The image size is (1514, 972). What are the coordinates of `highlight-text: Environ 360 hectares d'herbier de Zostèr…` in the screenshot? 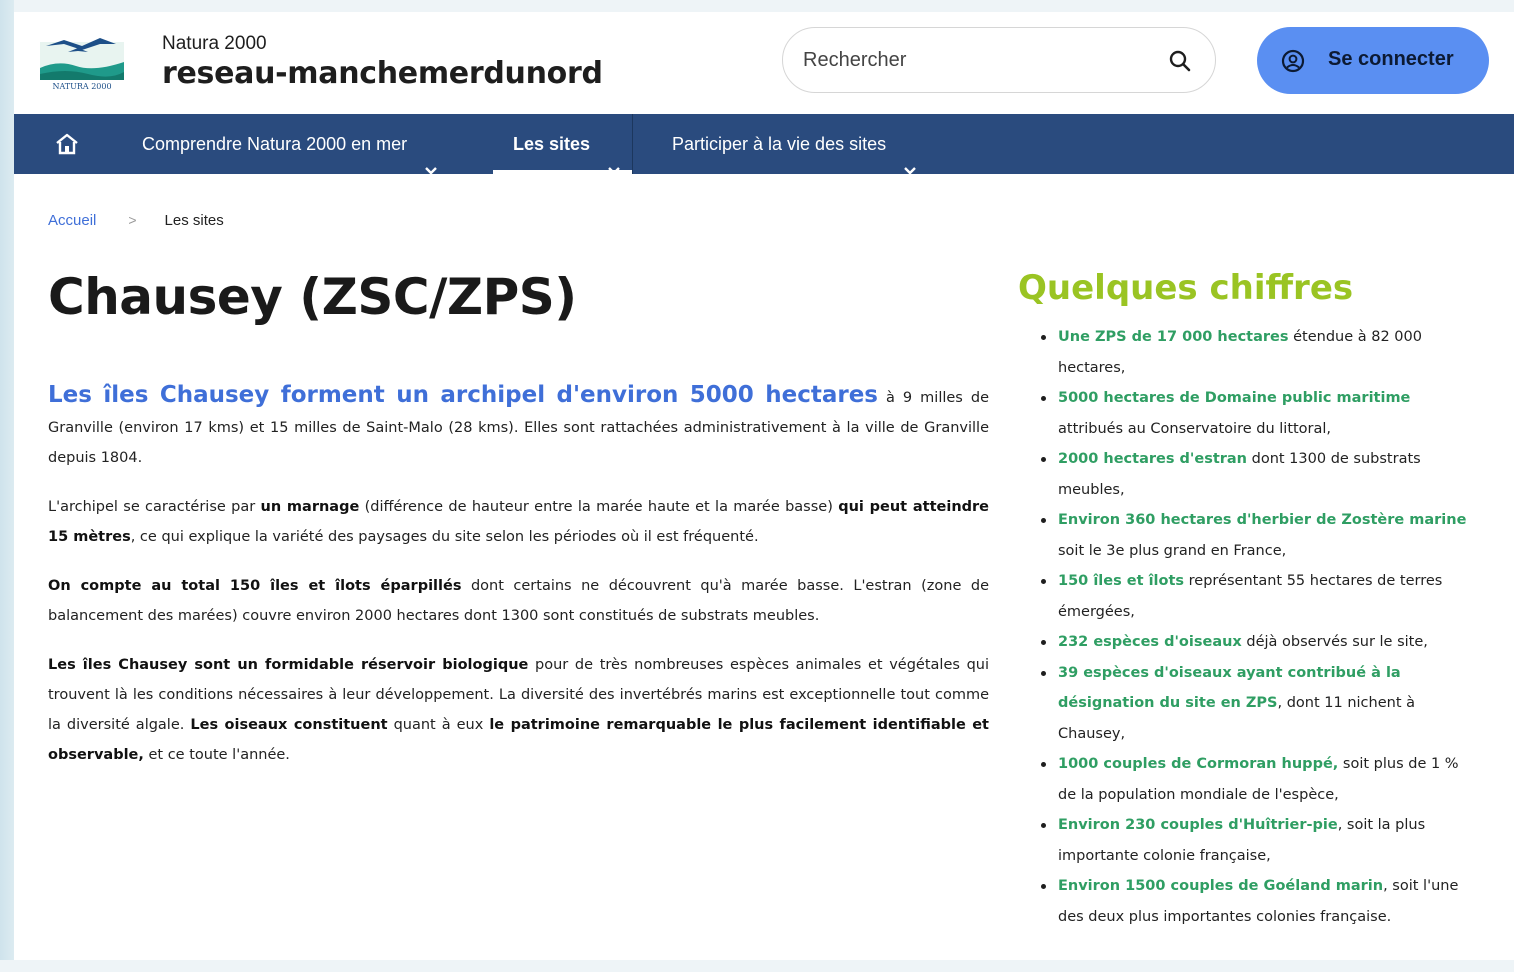 It's located at (1262, 520).